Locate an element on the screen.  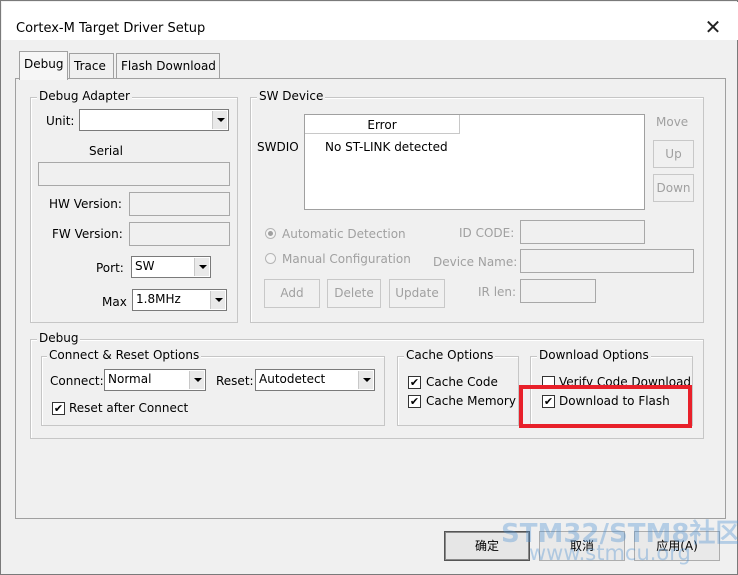
swdio-label: SWDIO is located at coordinates (278, 147).